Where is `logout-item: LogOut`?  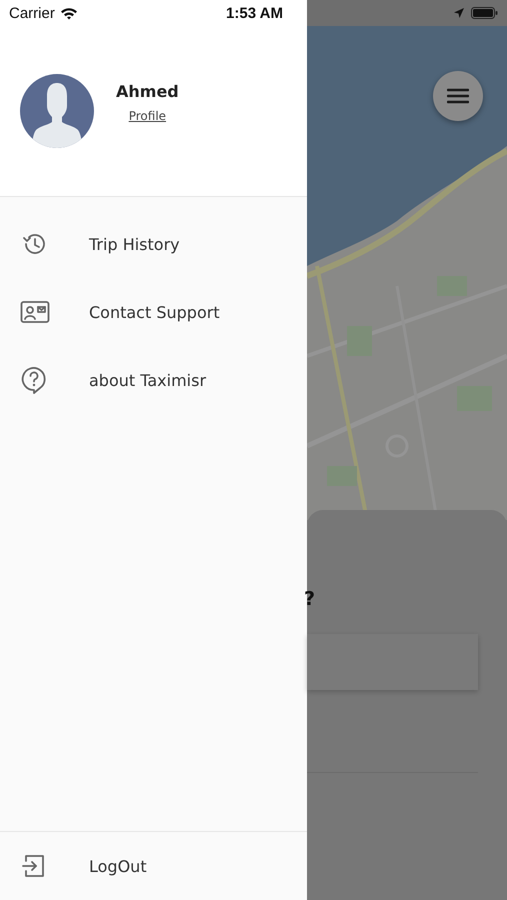 logout-item: LogOut is located at coordinates (153, 866).